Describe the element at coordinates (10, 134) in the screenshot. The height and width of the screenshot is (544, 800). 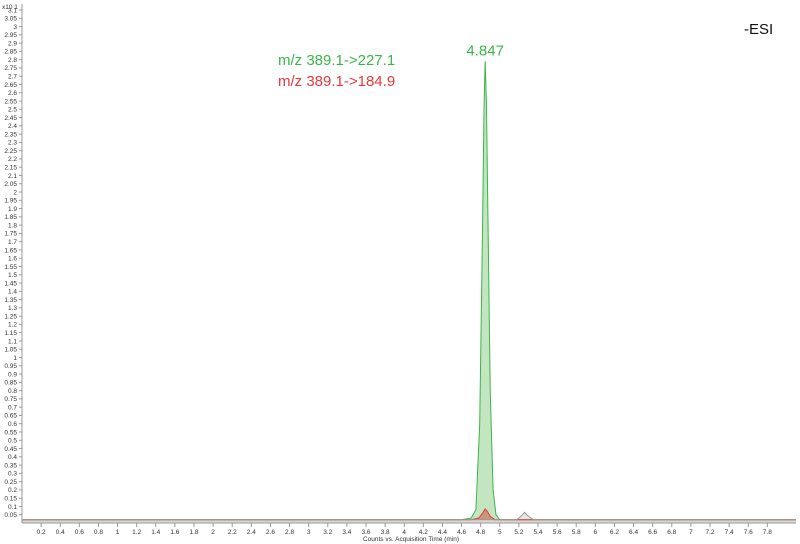
I see `y-tick-label: 2.35` at that location.